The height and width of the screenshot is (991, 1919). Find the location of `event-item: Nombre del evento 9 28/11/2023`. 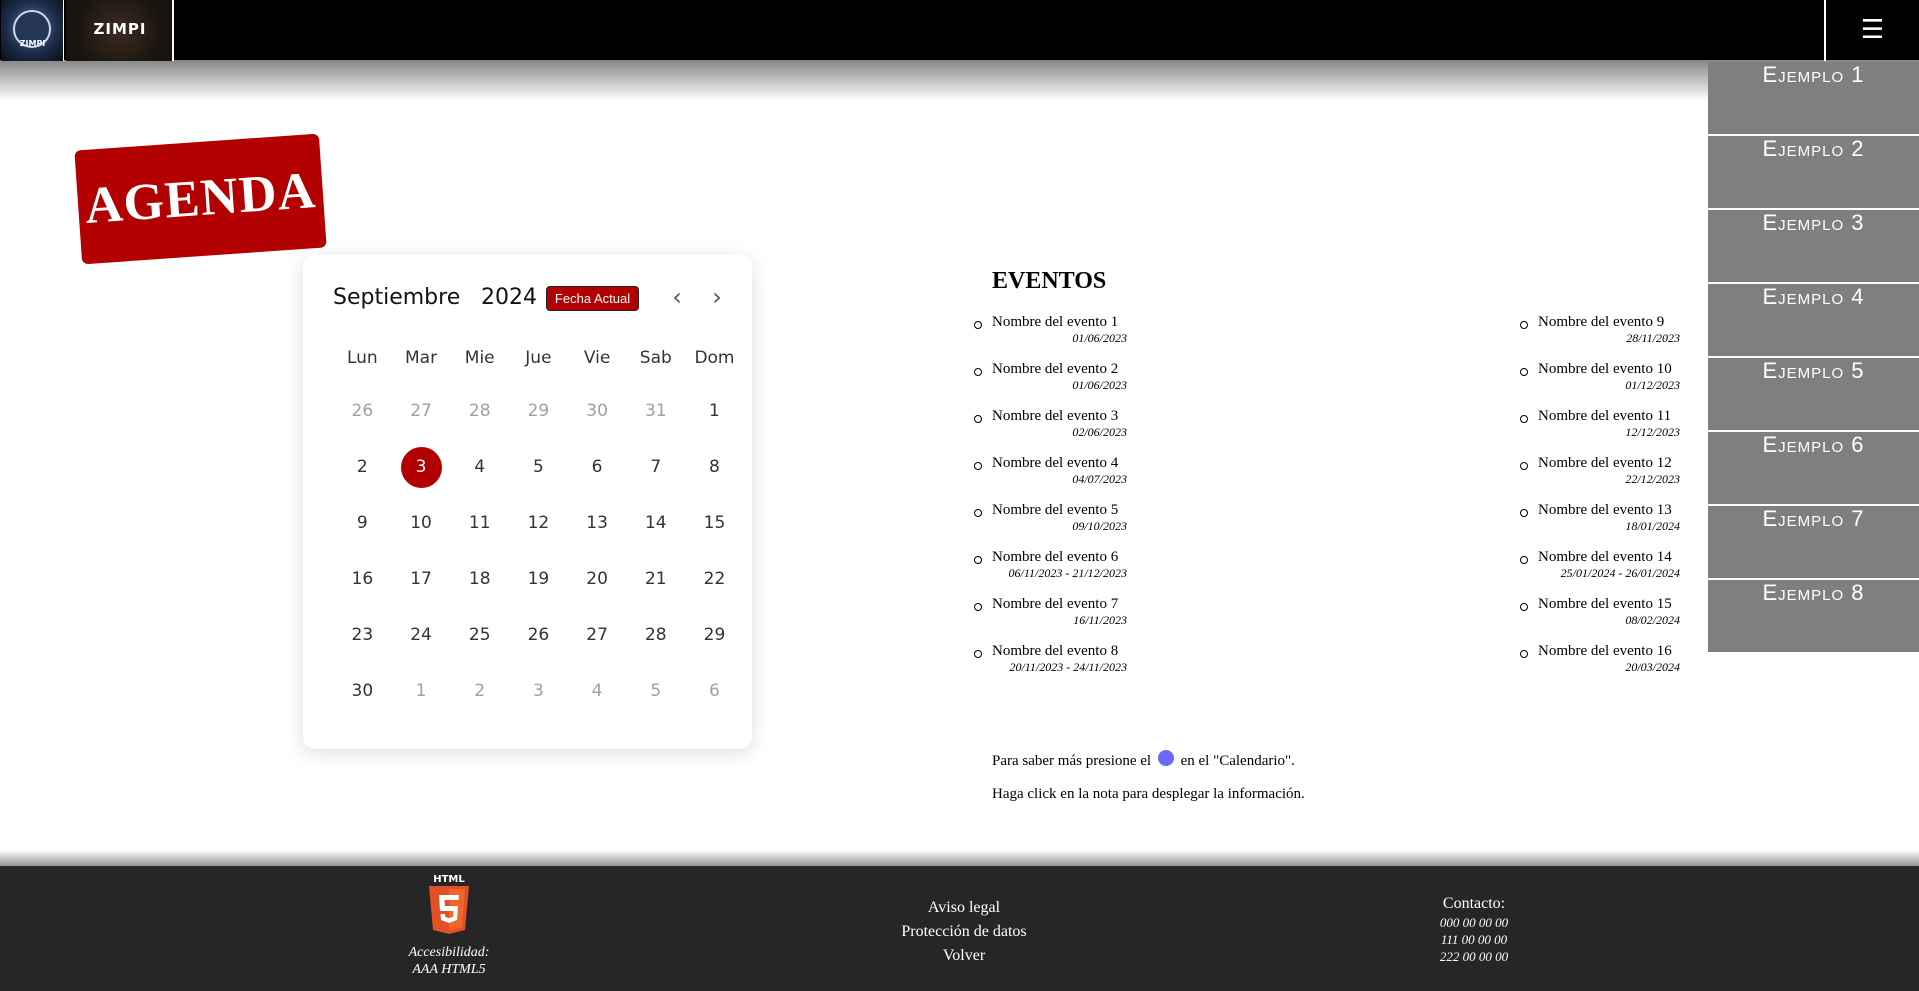

event-item: Nombre del evento 9 28/11/2023 is located at coordinates (1600, 337).